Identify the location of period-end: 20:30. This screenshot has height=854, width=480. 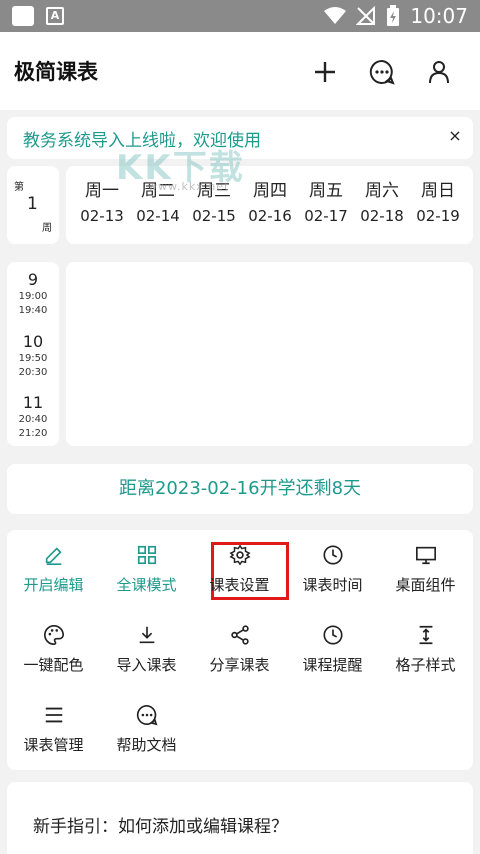
(33, 372).